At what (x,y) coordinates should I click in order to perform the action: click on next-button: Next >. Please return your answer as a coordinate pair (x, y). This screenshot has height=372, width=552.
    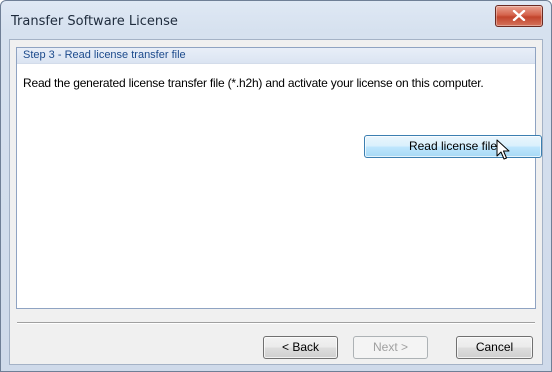
    Looking at the image, I should click on (390, 347).